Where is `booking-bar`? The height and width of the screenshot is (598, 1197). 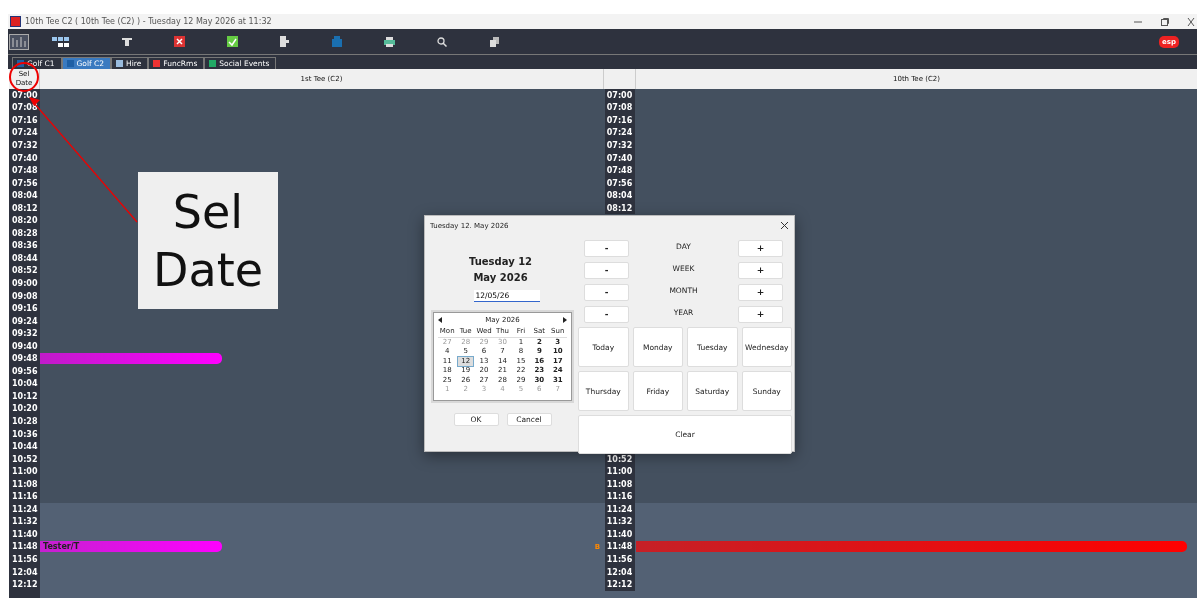 booking-bar is located at coordinates (131, 359).